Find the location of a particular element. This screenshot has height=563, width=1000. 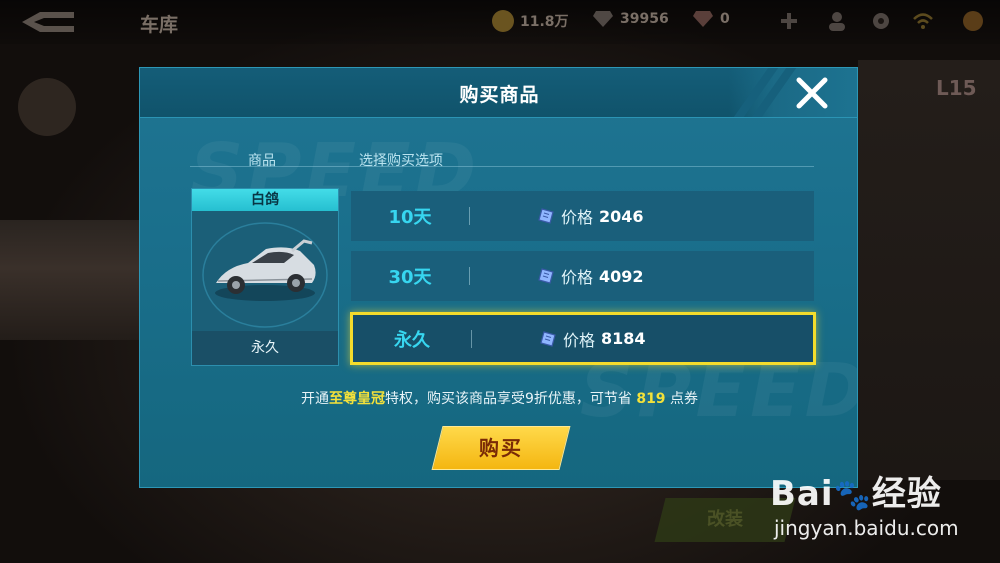

wifi-icon is located at coordinates (923, 21).